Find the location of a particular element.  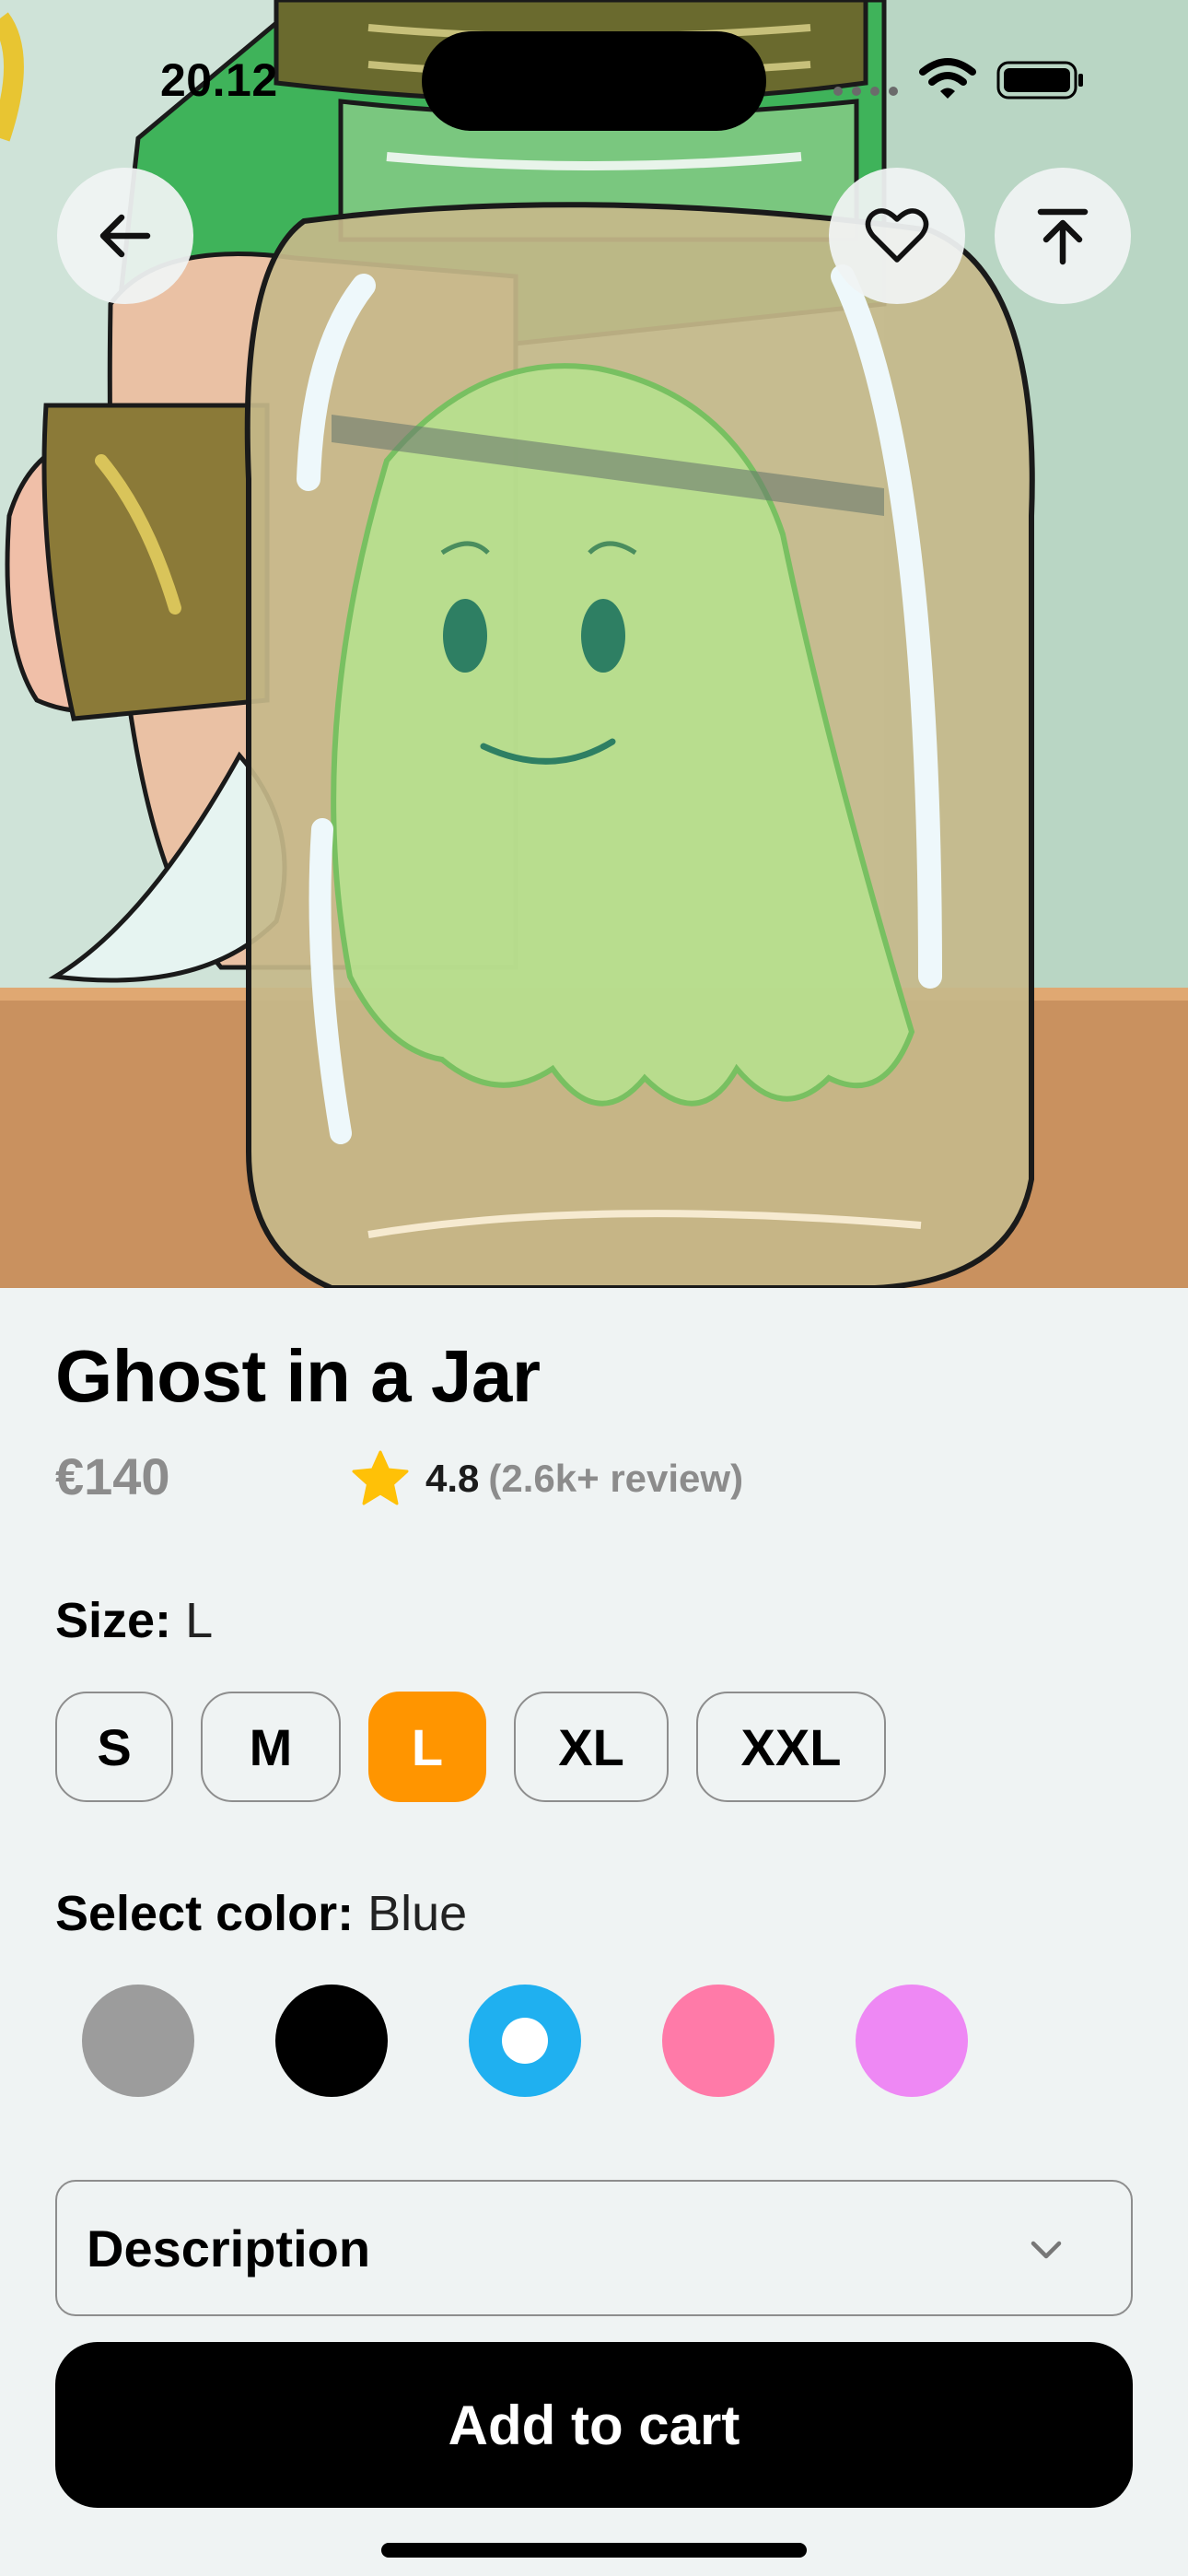

size-option-m: M is located at coordinates (271, 1747).